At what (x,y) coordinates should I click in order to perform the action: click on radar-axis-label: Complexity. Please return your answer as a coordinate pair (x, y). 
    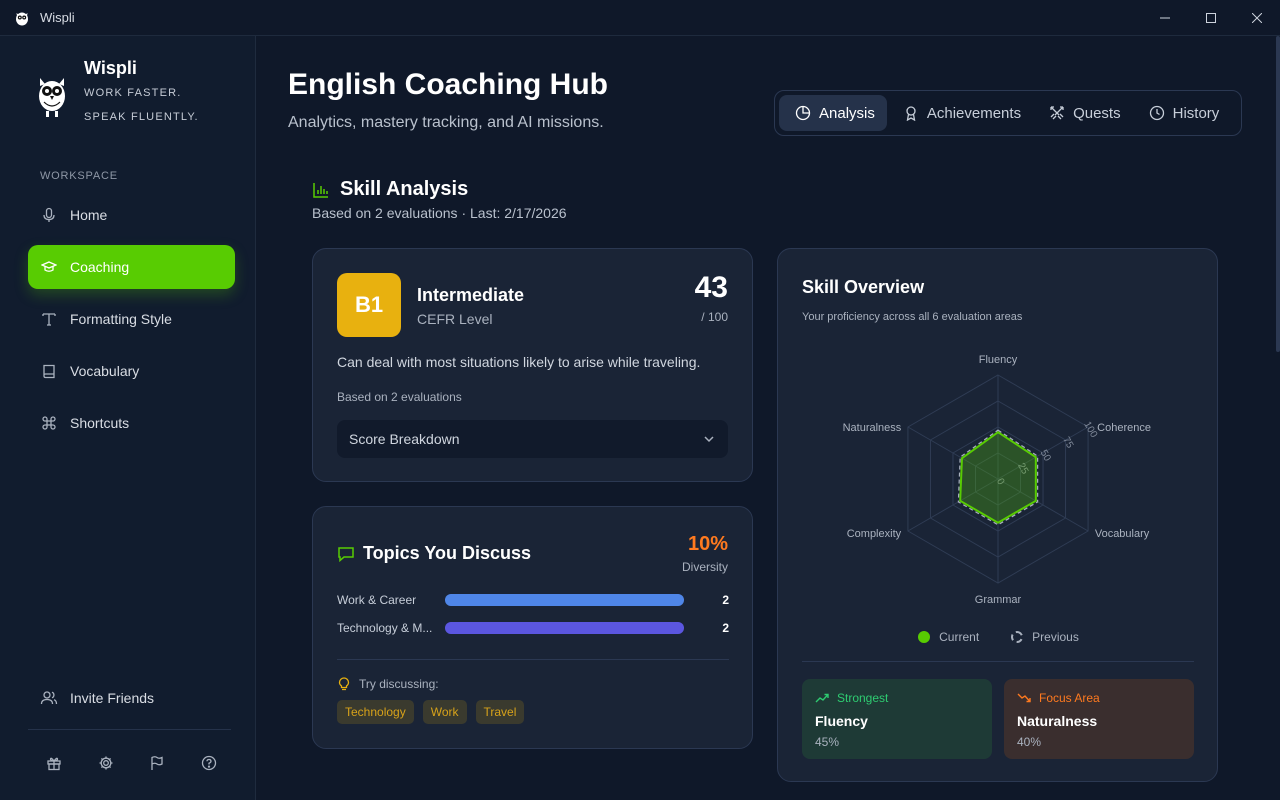
    Looking at the image, I should click on (874, 534).